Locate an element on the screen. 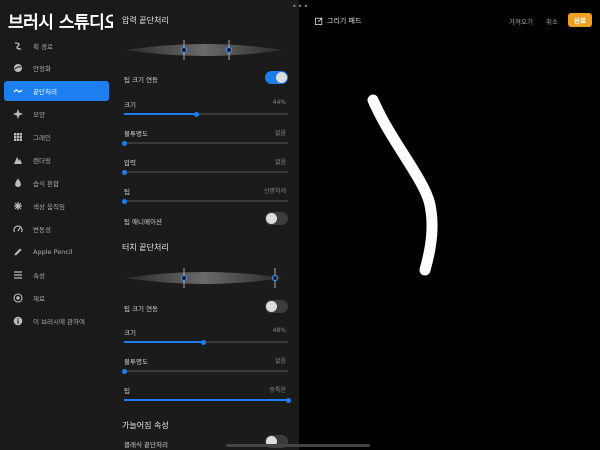  properties-icon is located at coordinates (18, 275).